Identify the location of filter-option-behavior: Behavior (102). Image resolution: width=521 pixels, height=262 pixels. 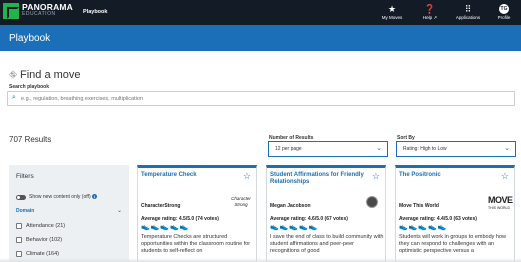
(39, 240).